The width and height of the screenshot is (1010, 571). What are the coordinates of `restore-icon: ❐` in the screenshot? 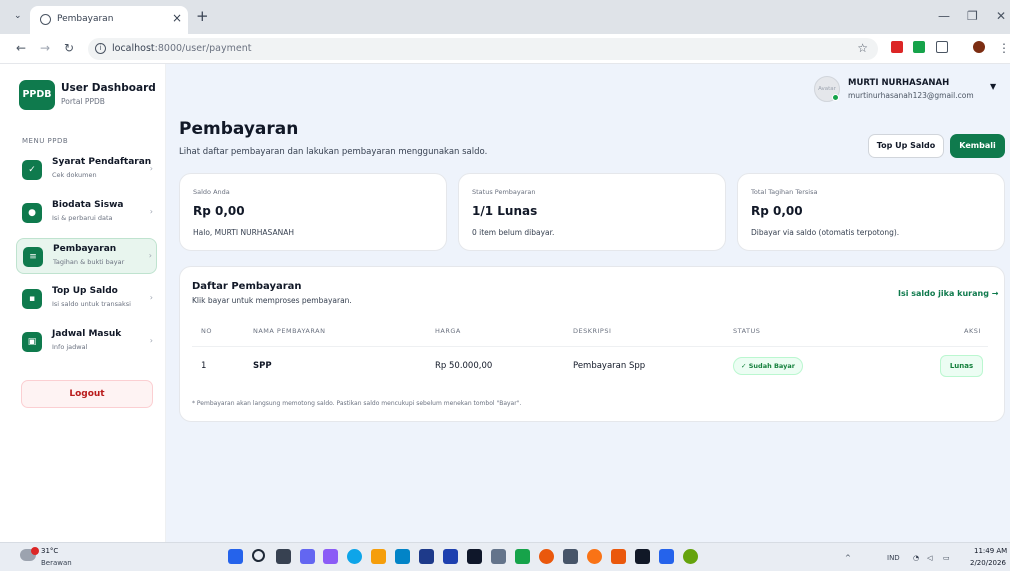 It's located at (972, 16).